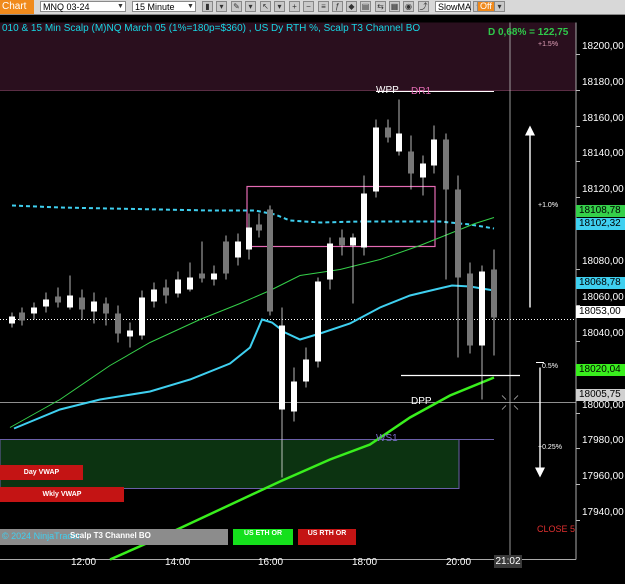  What do you see at coordinates (327, 537) in the screenshot?
I see `us-rth-or-button: US RTH OR` at bounding box center [327, 537].